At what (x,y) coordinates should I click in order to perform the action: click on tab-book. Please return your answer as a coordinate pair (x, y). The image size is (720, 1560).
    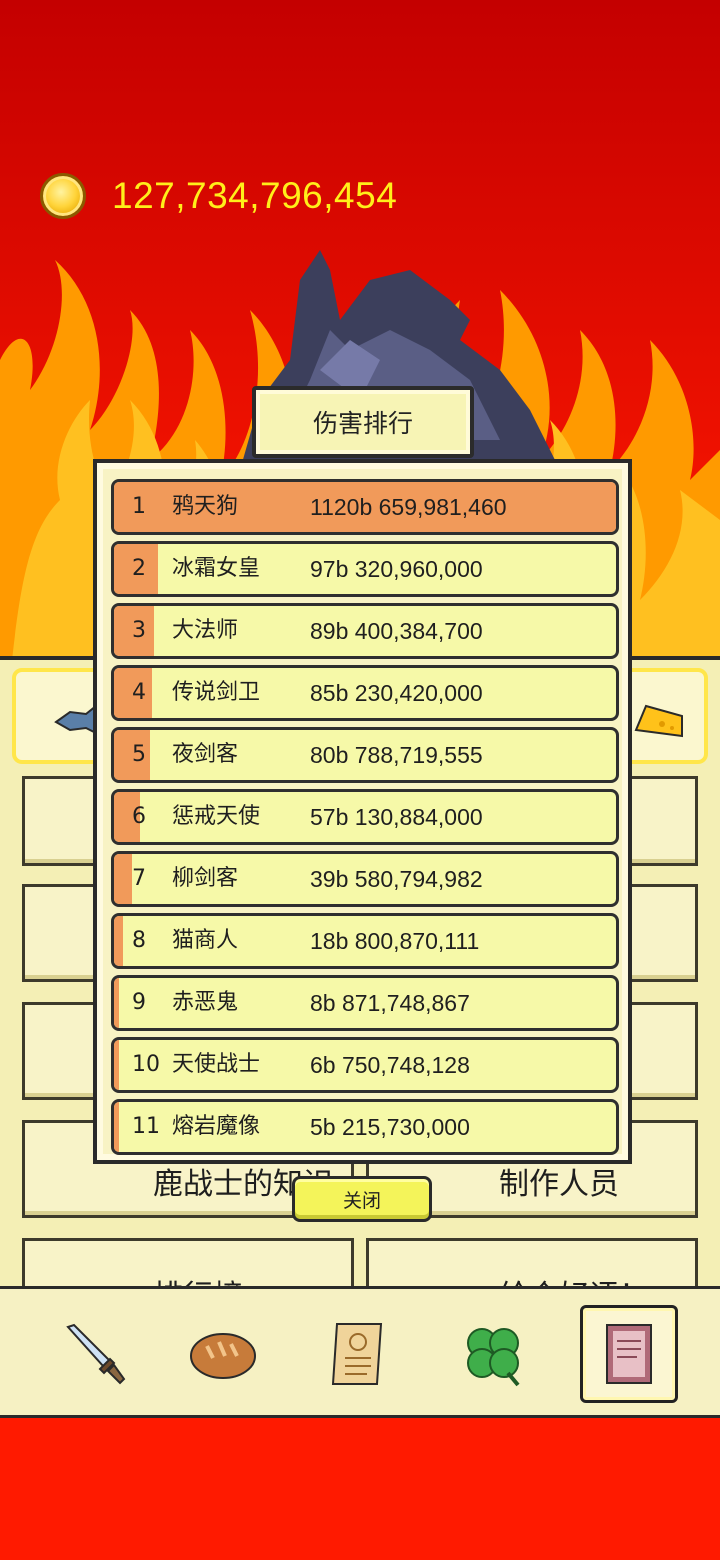
    Looking at the image, I should click on (629, 1354).